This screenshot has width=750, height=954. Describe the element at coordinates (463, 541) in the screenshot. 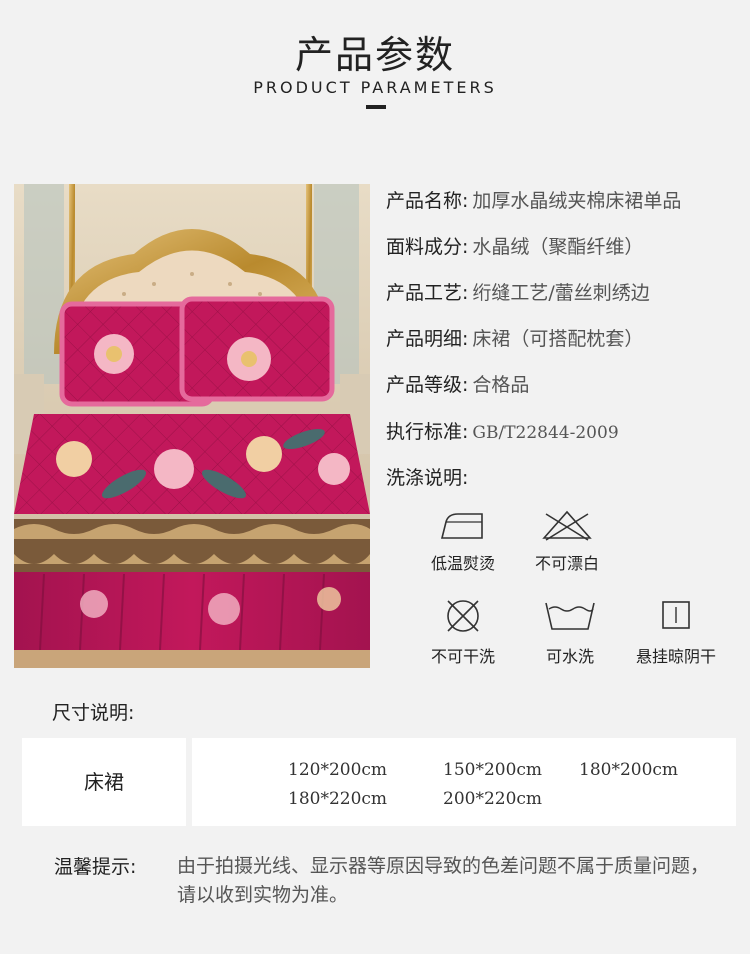

I see `care-iron: 低温熨烫` at that location.